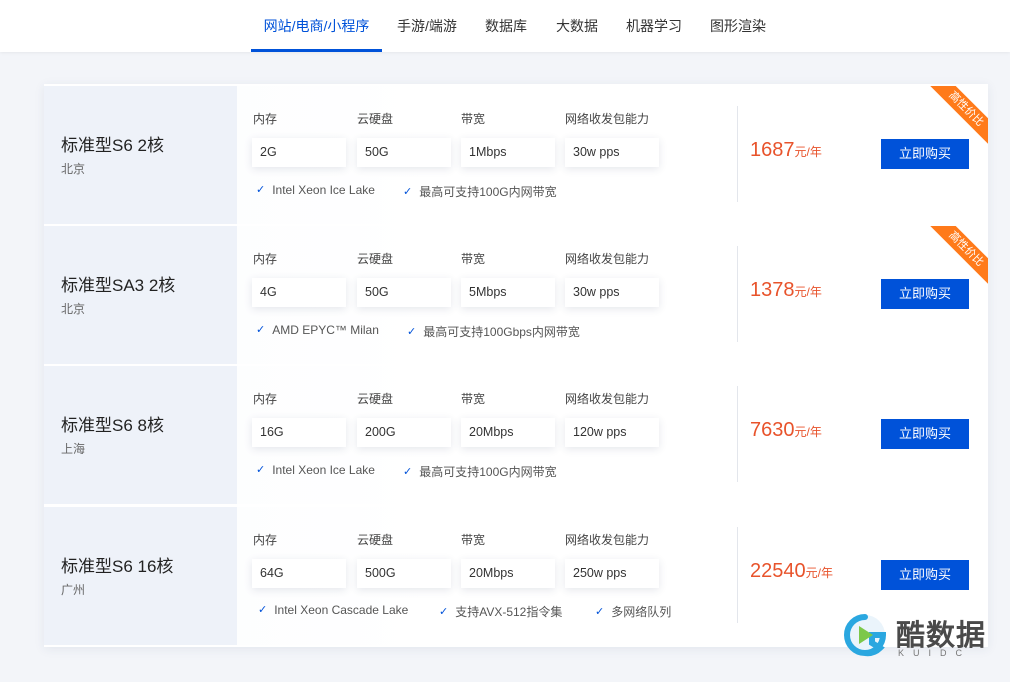 Image resolution: width=1010 pixels, height=682 pixels. What do you see at coordinates (117, 566) in the screenshot?
I see `product-name: 标准型S6 16核` at bounding box center [117, 566].